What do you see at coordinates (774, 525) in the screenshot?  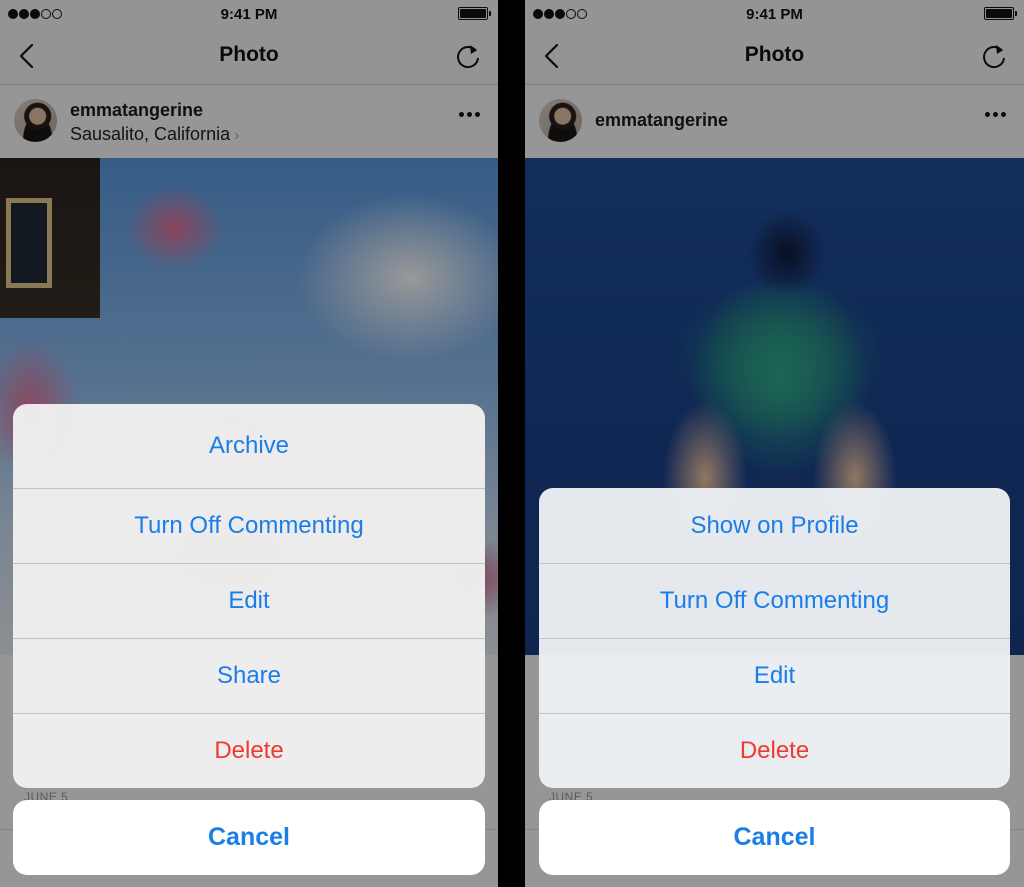 I see `show-on-profile-button: Show on Profile` at bounding box center [774, 525].